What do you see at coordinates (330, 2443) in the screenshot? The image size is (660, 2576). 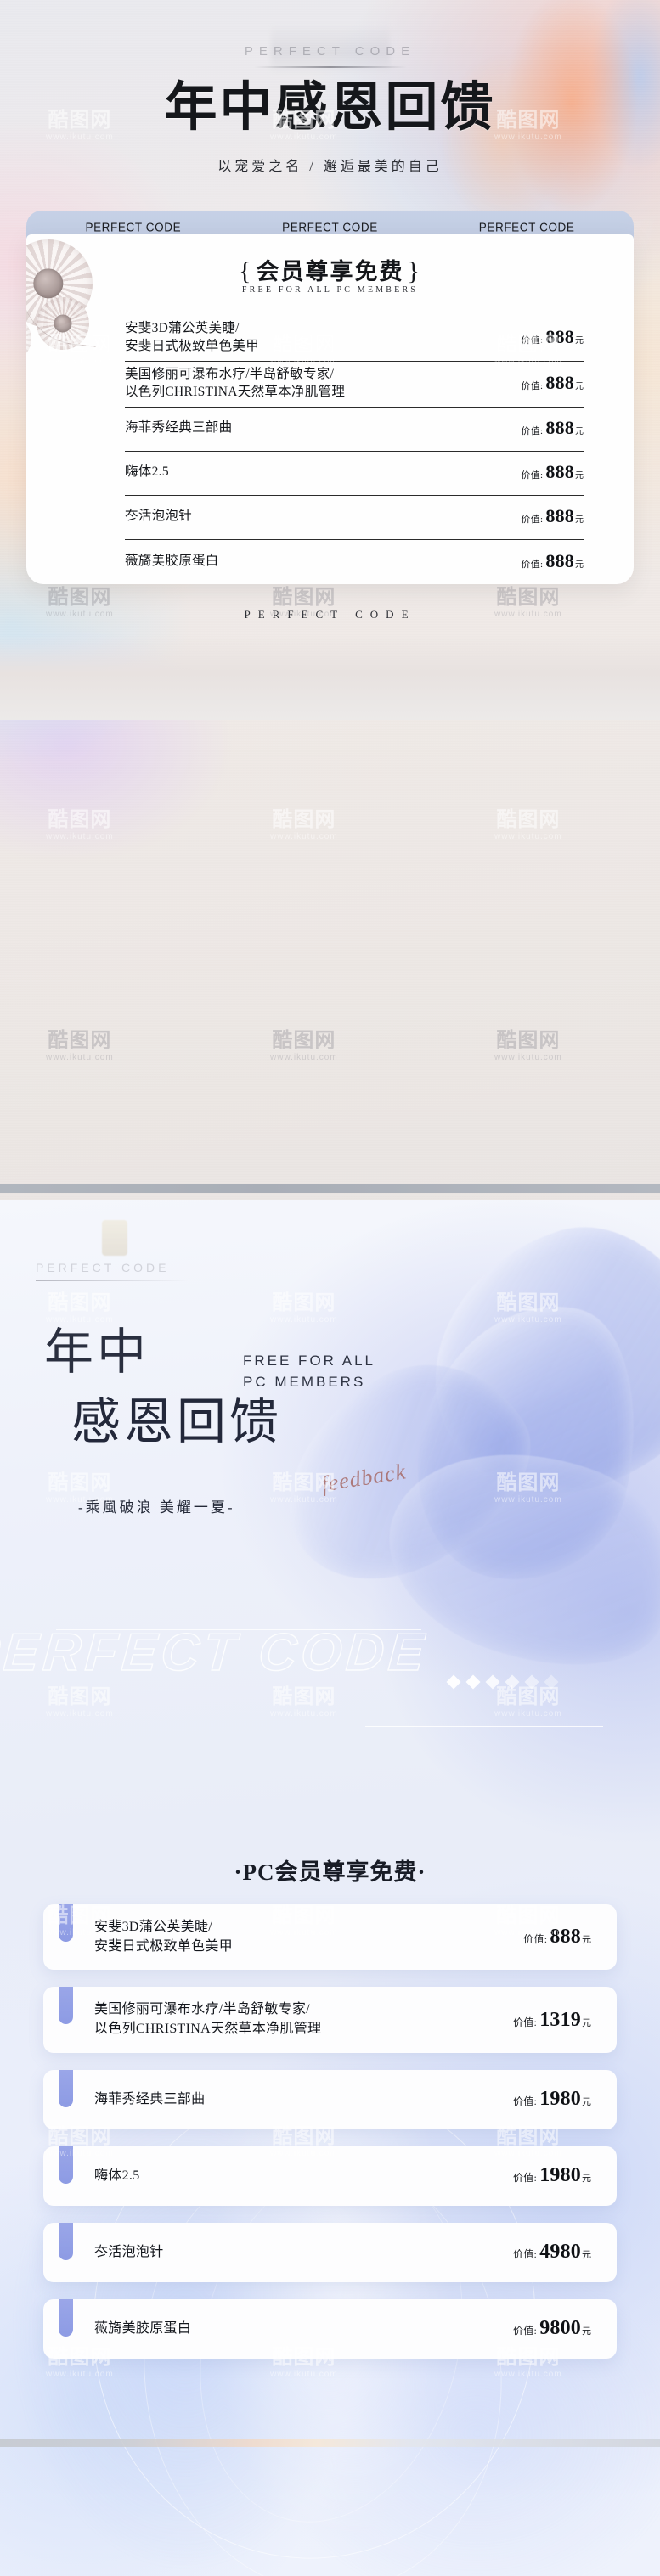 I see `bottom-accent-bar` at bounding box center [330, 2443].